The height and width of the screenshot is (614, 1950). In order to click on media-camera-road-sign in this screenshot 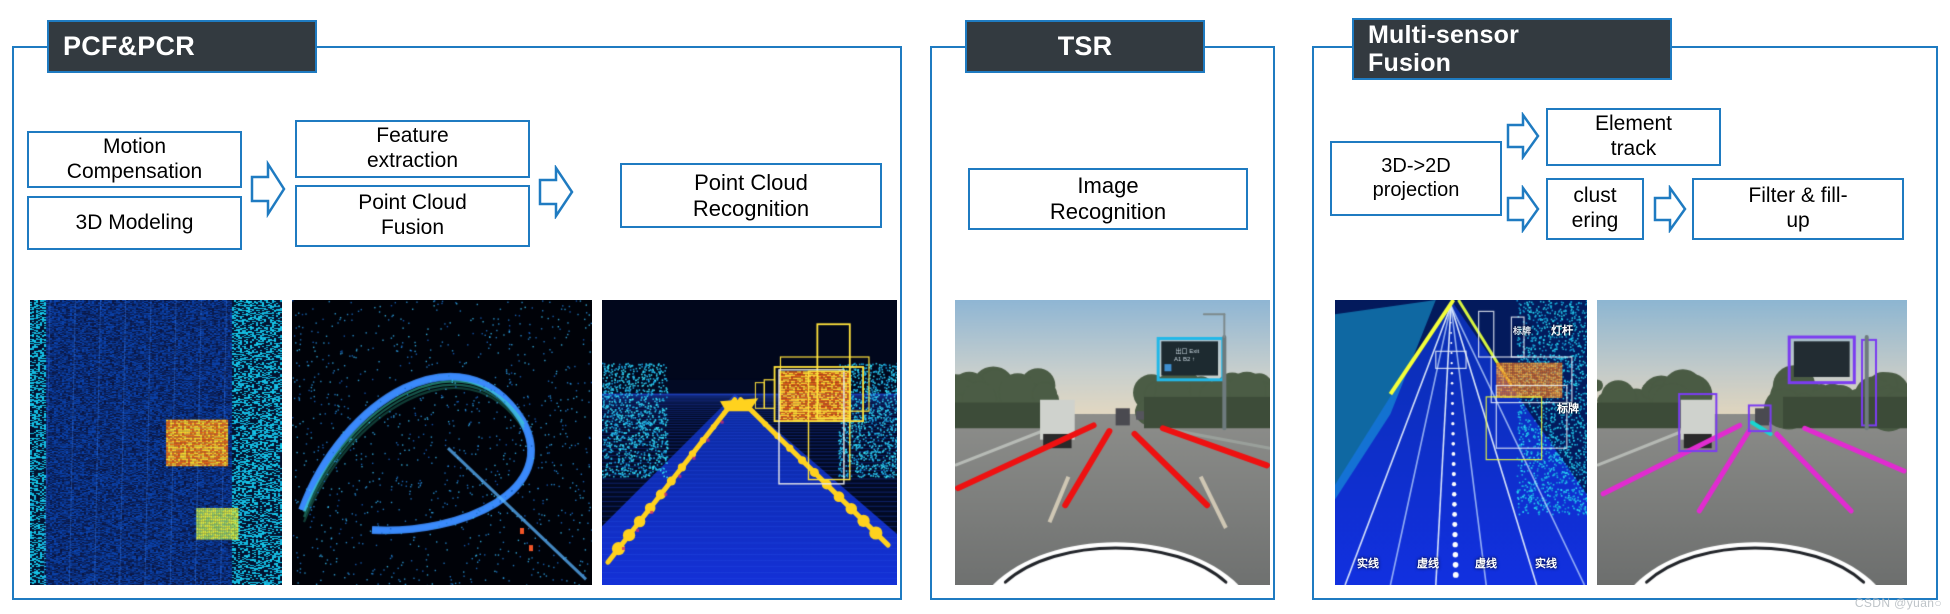, I will do `click(1112, 442)`.